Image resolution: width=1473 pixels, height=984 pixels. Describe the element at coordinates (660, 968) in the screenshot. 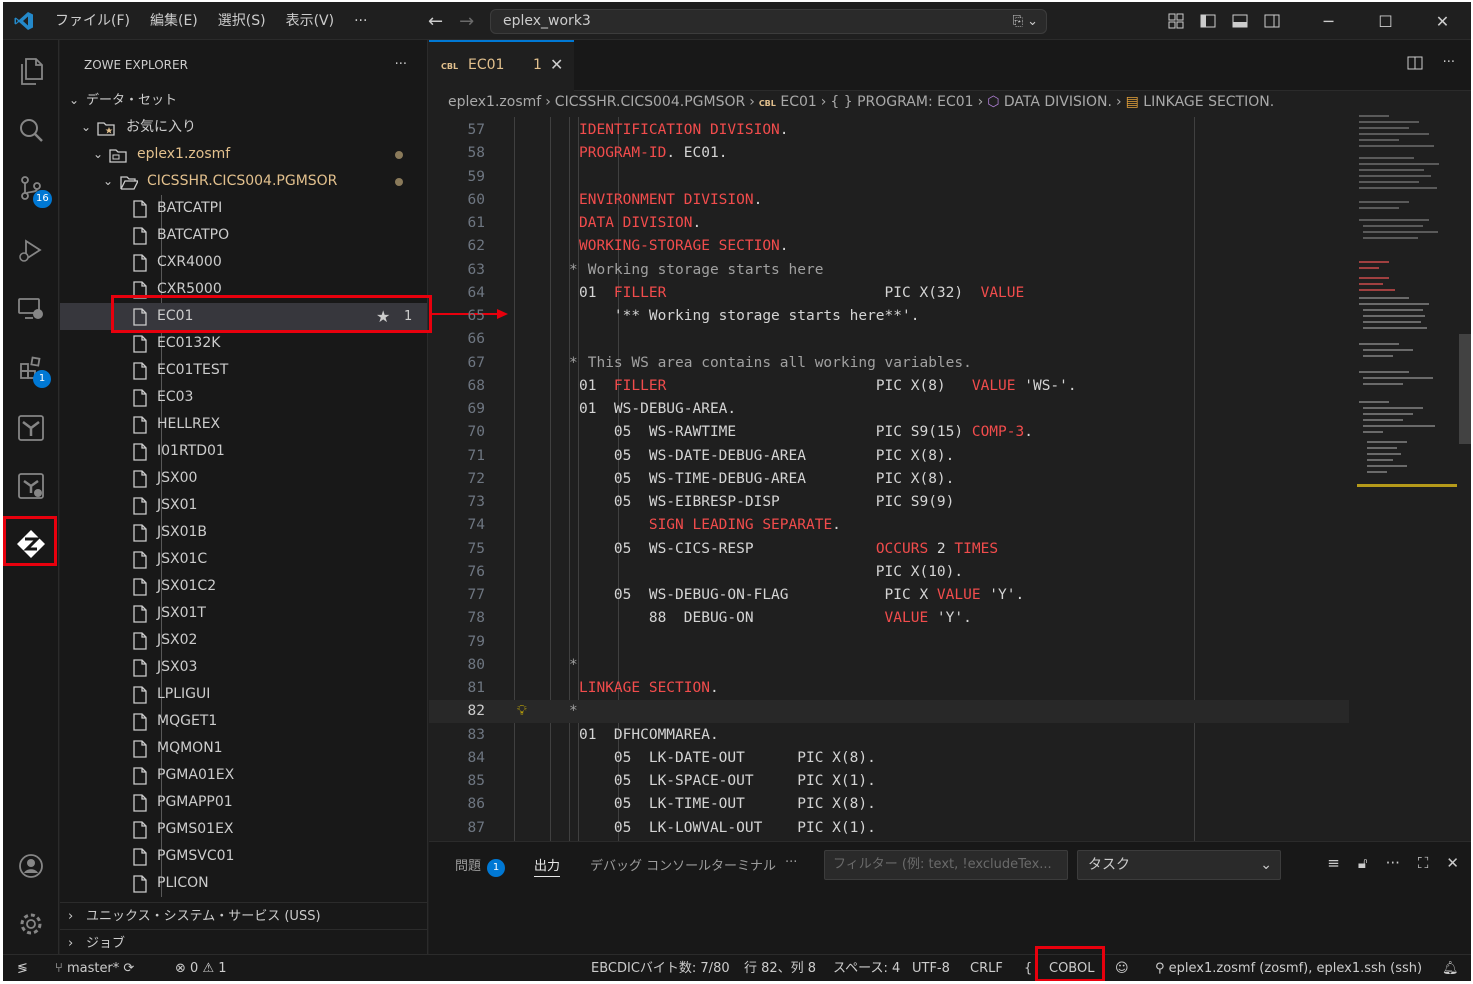

I see `ebcdic-counter: EBCDICバイト数: 7/80` at that location.